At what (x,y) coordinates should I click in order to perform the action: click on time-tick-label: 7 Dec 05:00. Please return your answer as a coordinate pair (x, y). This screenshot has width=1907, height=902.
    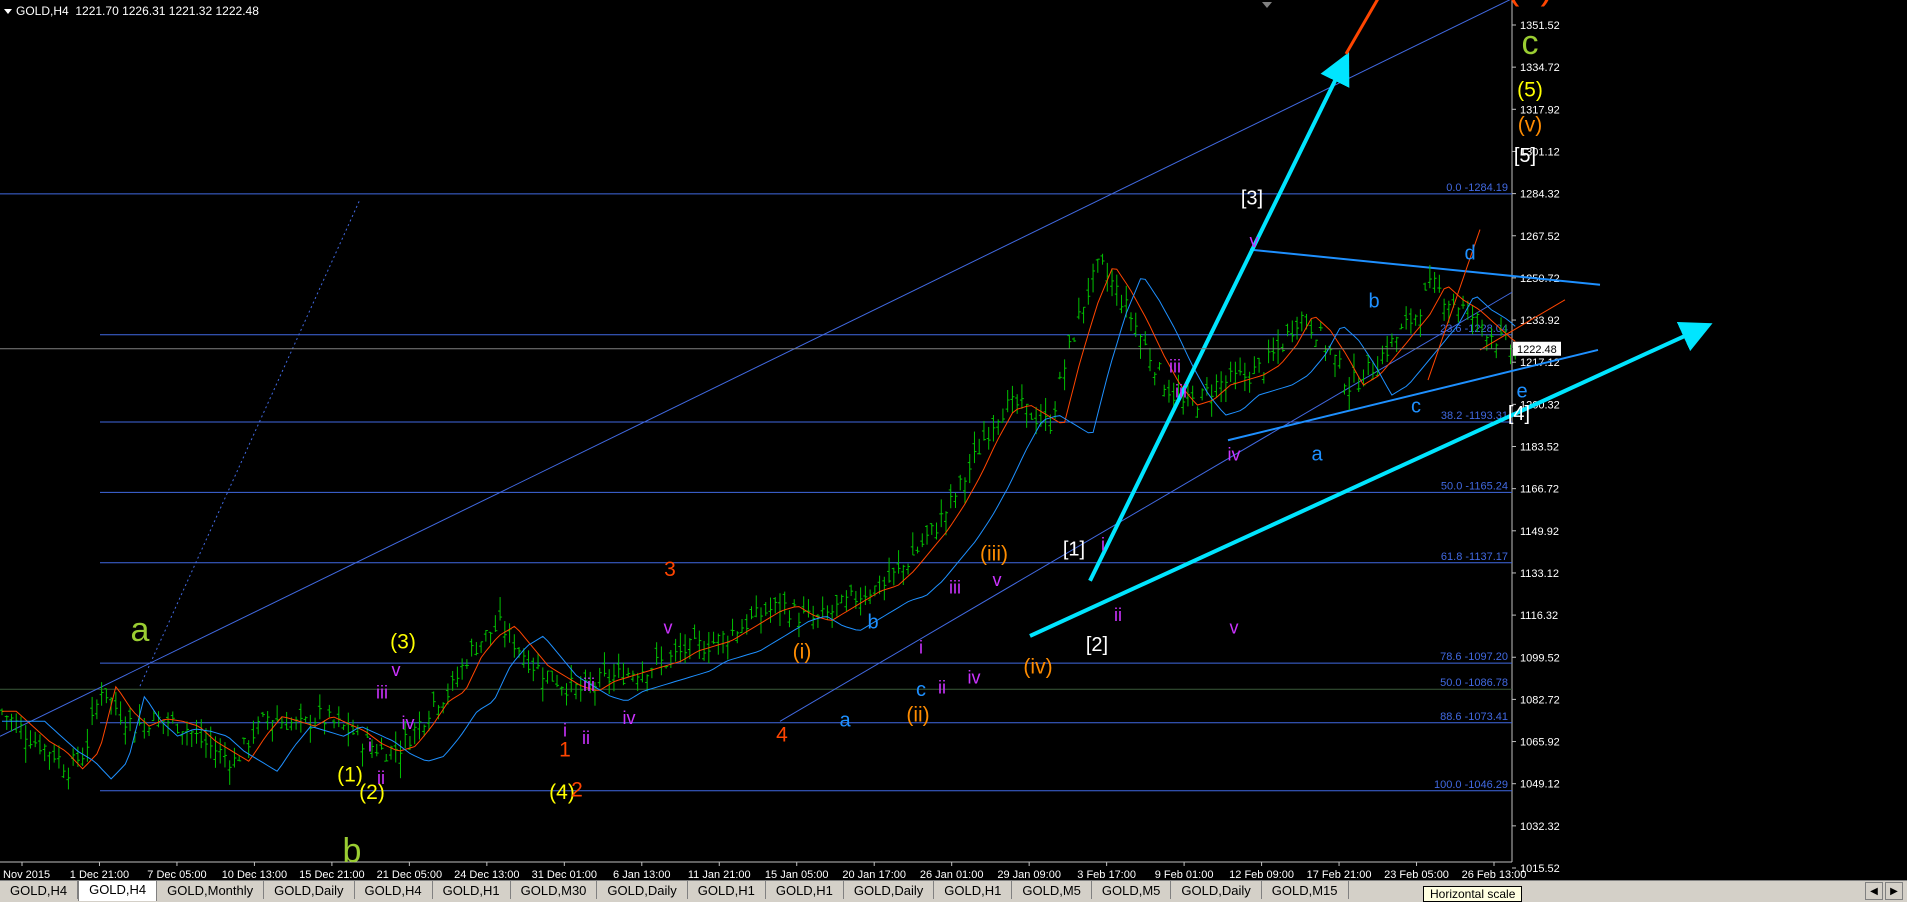
    Looking at the image, I should click on (176, 874).